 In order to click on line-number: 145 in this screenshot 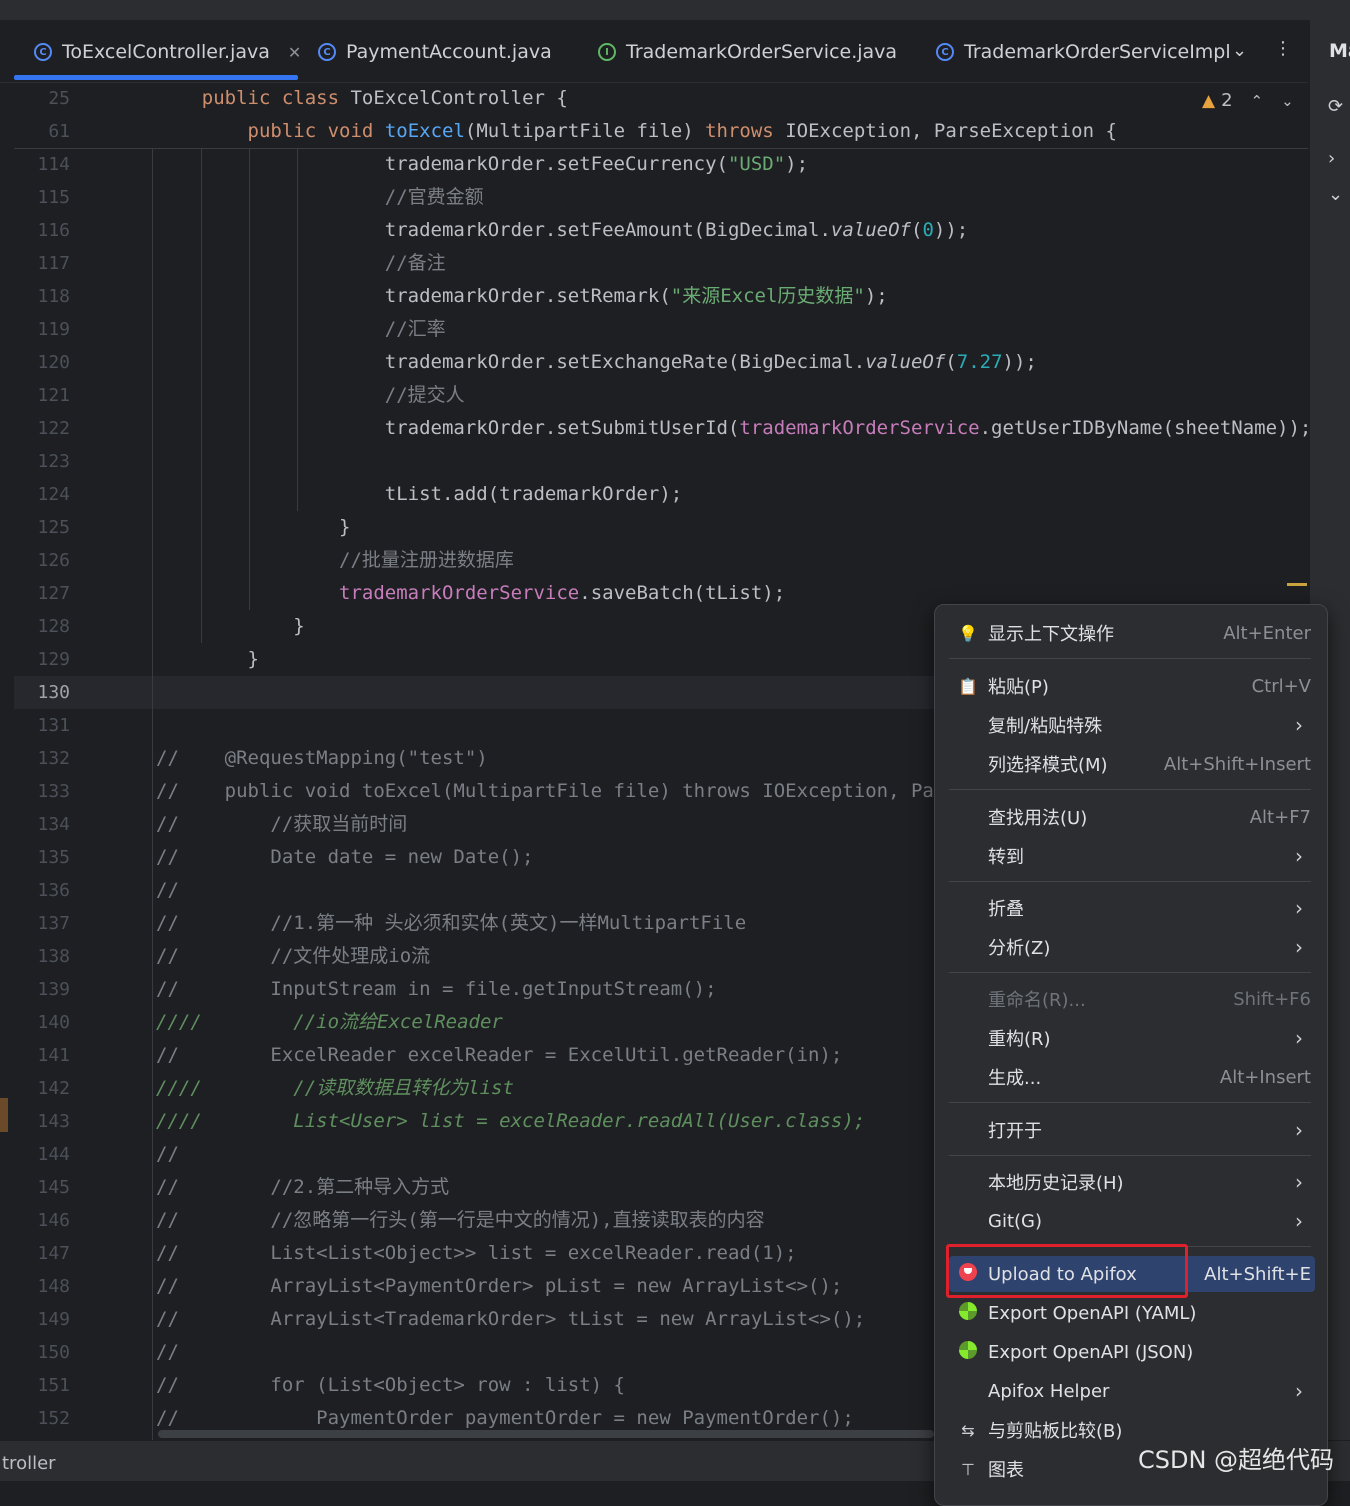, I will do `click(42, 1187)`.